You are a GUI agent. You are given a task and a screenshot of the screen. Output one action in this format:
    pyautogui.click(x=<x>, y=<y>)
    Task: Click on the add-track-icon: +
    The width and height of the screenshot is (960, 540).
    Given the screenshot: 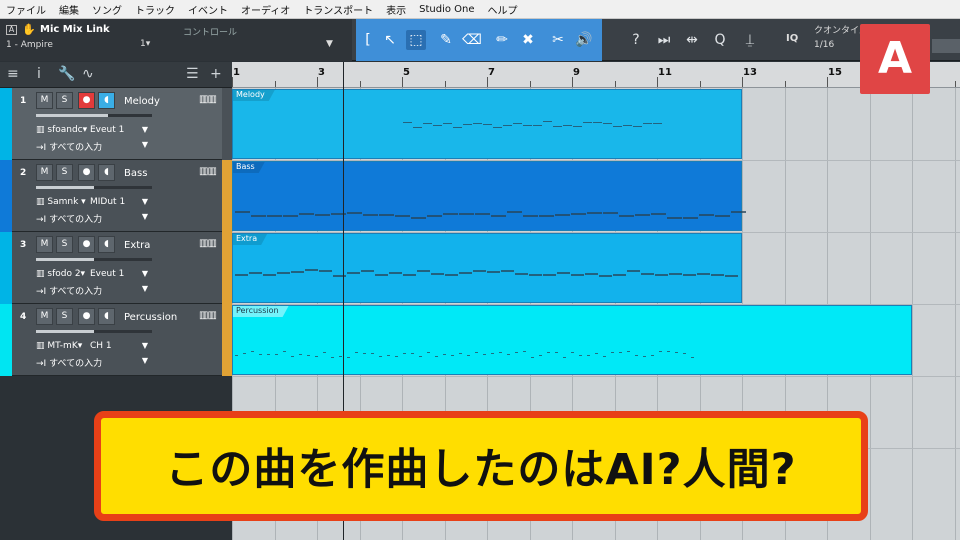 What is the action you would take?
    pyautogui.click(x=216, y=74)
    